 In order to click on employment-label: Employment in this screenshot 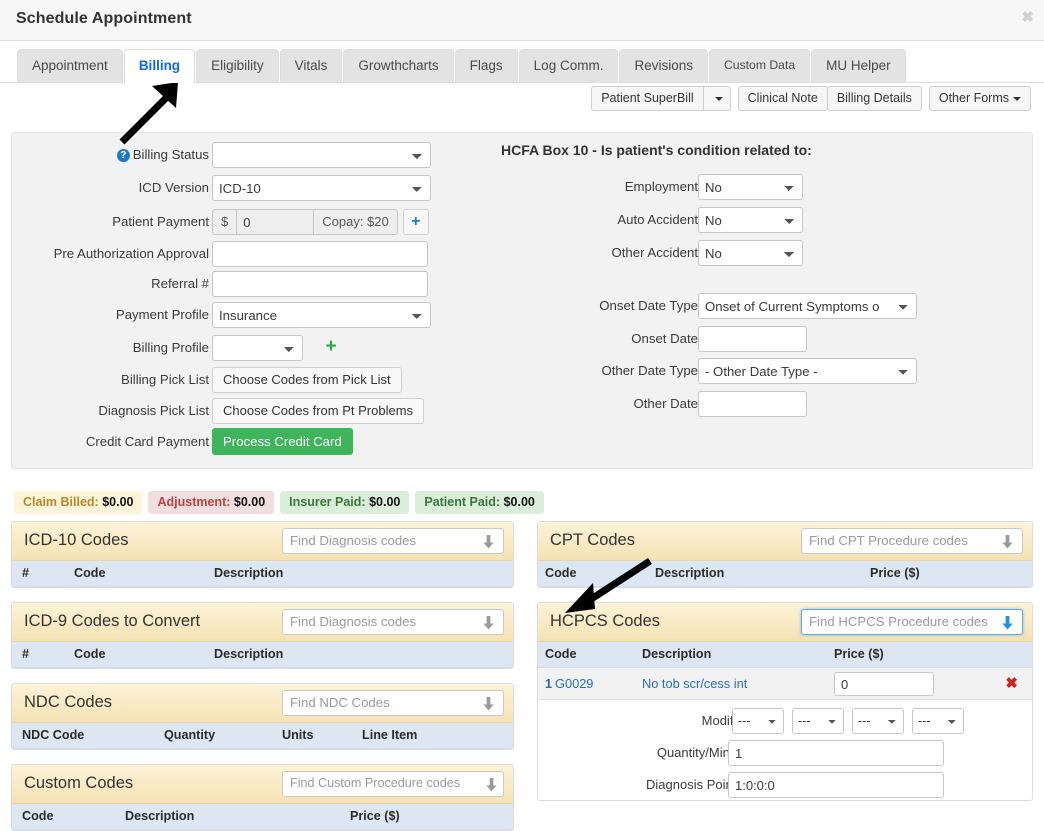, I will do `click(661, 186)`.